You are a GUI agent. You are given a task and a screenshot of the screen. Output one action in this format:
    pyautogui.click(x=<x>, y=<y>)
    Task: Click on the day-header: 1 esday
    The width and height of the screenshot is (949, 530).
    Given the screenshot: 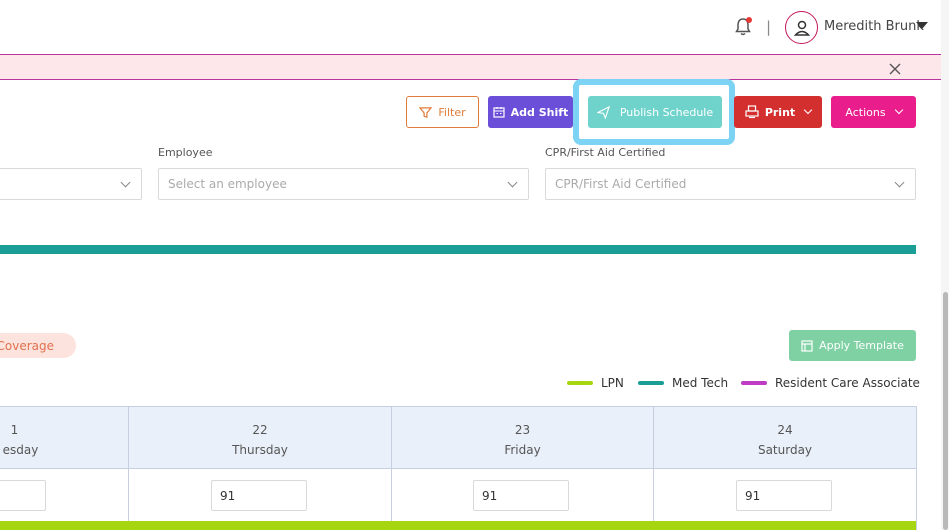 What is the action you would take?
    pyautogui.click(x=64, y=437)
    